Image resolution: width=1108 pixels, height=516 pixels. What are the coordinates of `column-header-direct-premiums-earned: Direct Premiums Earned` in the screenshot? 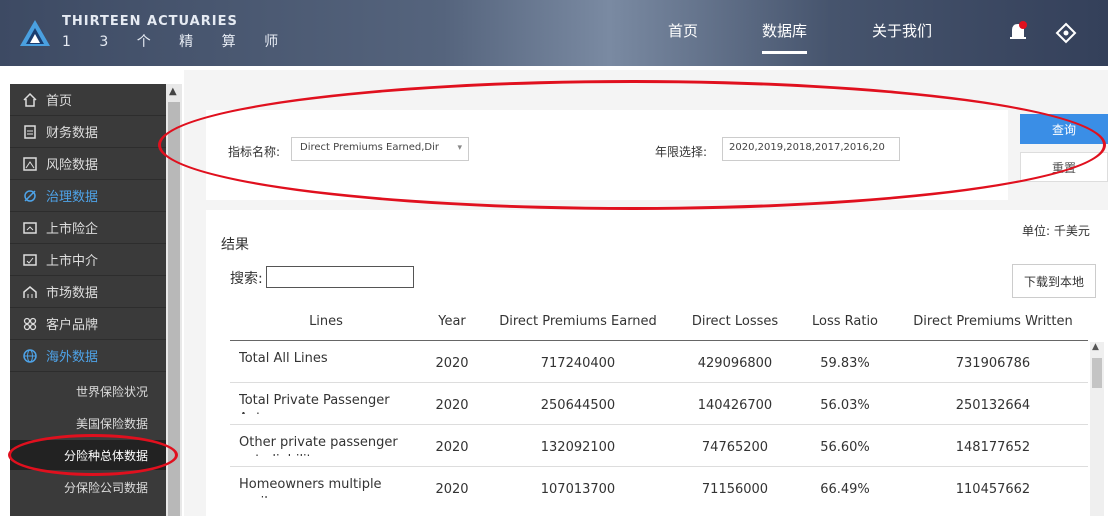 It's located at (578, 321).